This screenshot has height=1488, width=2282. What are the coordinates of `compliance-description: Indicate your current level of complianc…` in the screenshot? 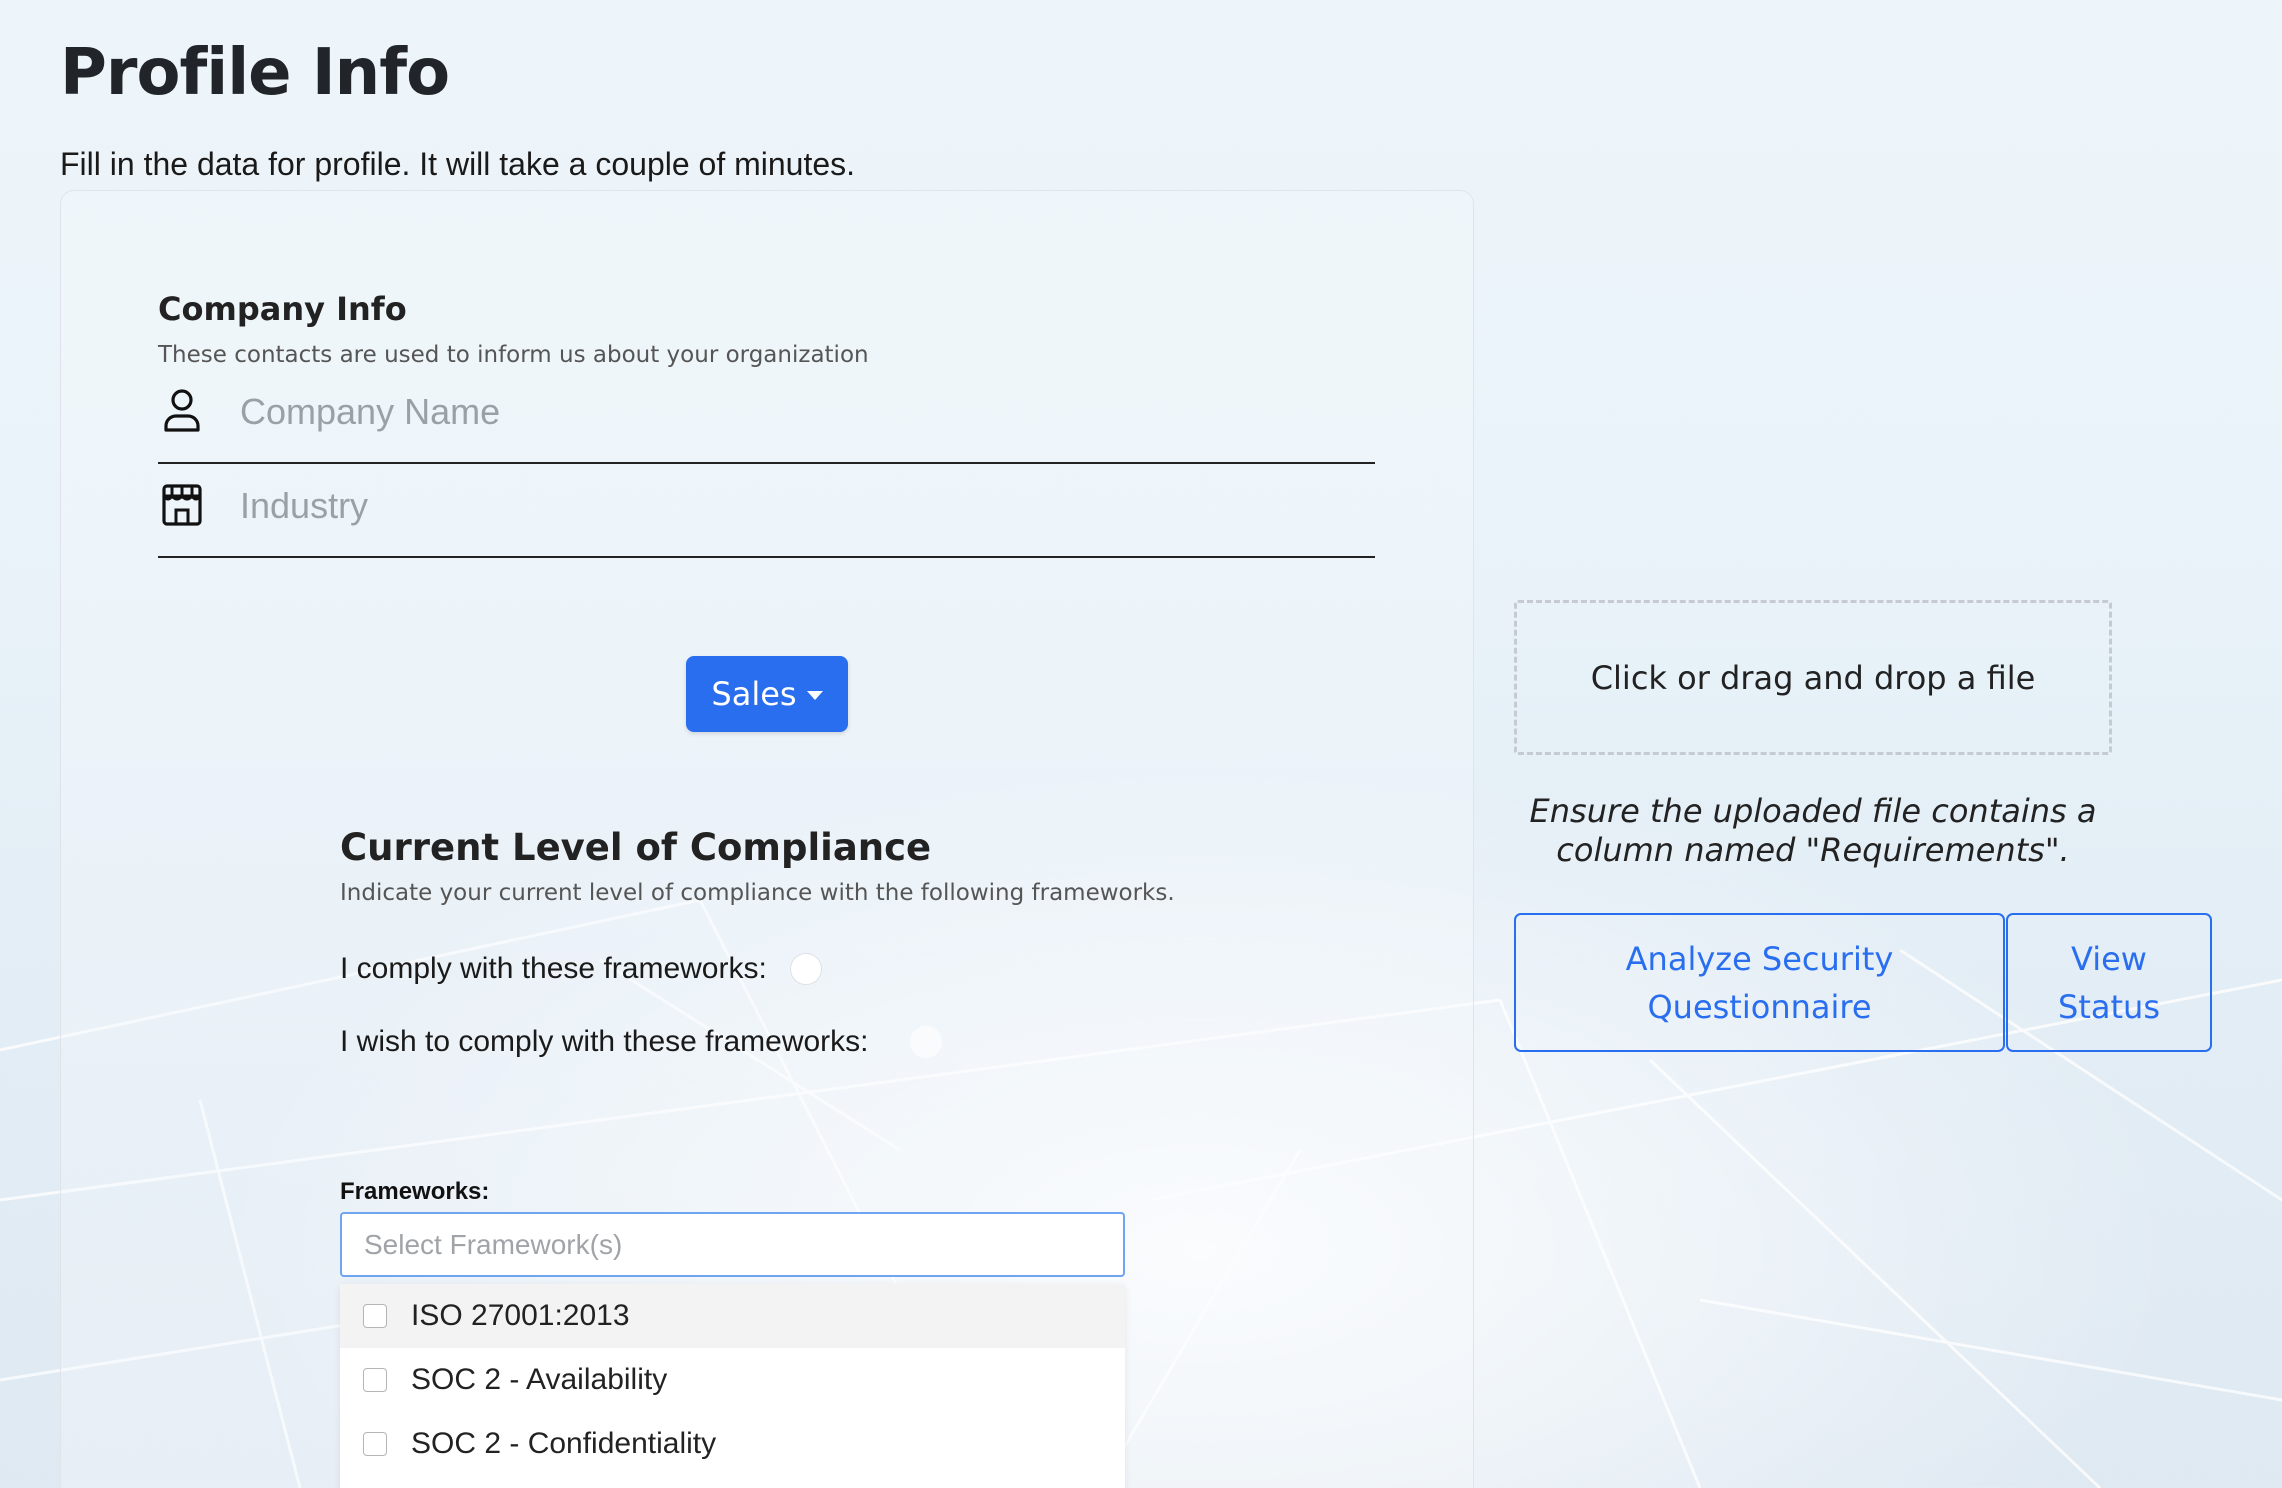 It's located at (757, 893).